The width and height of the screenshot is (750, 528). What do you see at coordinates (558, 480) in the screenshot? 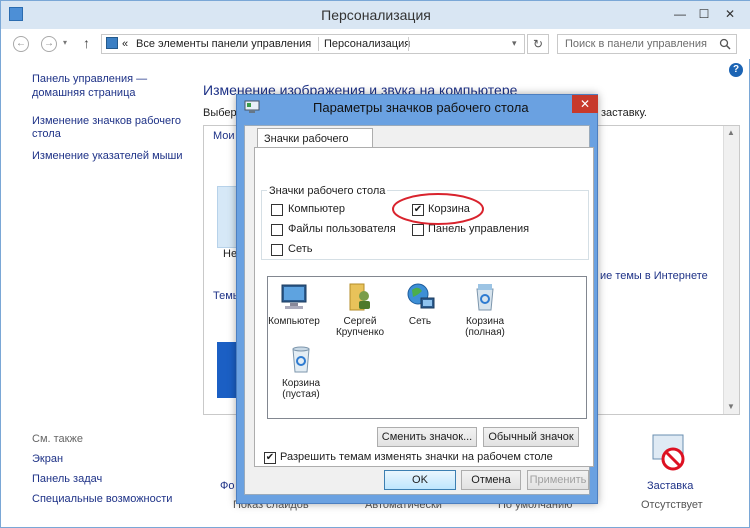
I see `apply-button: Применить` at bounding box center [558, 480].